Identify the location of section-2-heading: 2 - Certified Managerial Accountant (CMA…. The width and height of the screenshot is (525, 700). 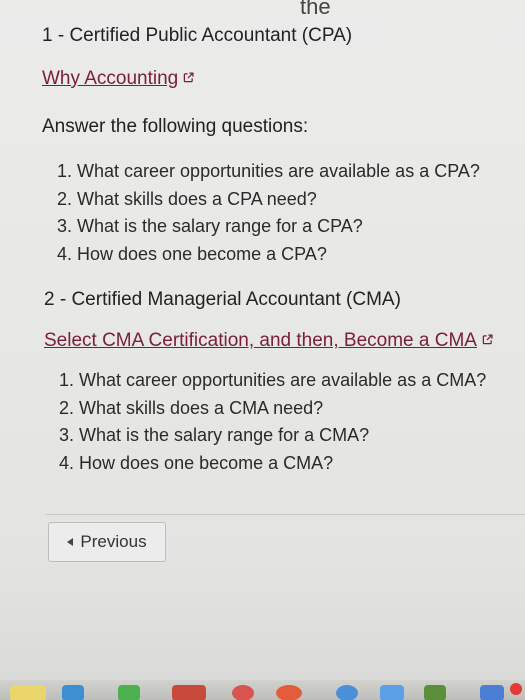
(222, 299).